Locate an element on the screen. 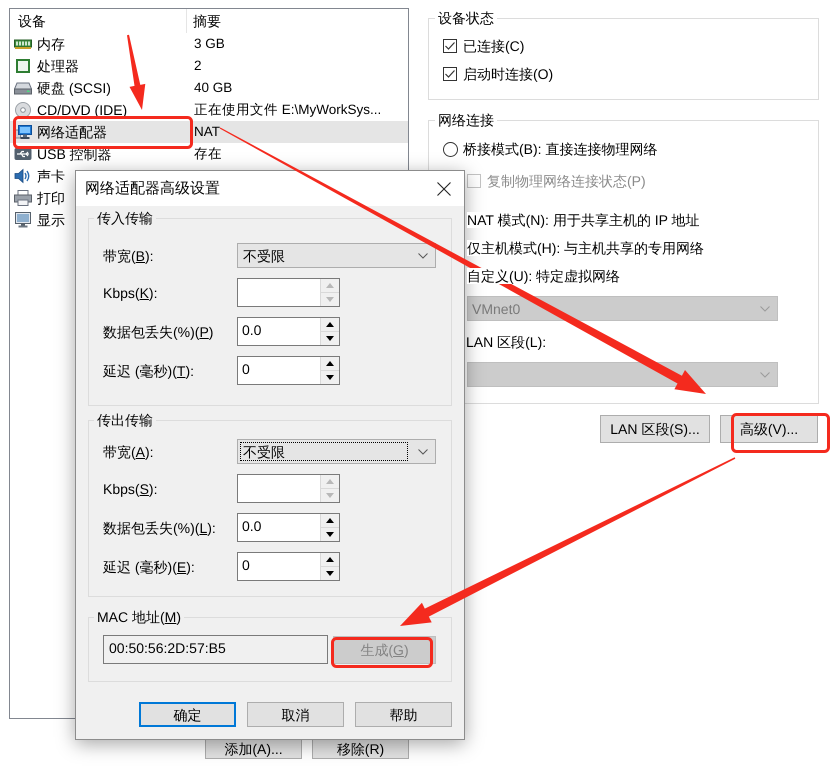  group-title: MAC 地址(M) is located at coordinates (139, 617).